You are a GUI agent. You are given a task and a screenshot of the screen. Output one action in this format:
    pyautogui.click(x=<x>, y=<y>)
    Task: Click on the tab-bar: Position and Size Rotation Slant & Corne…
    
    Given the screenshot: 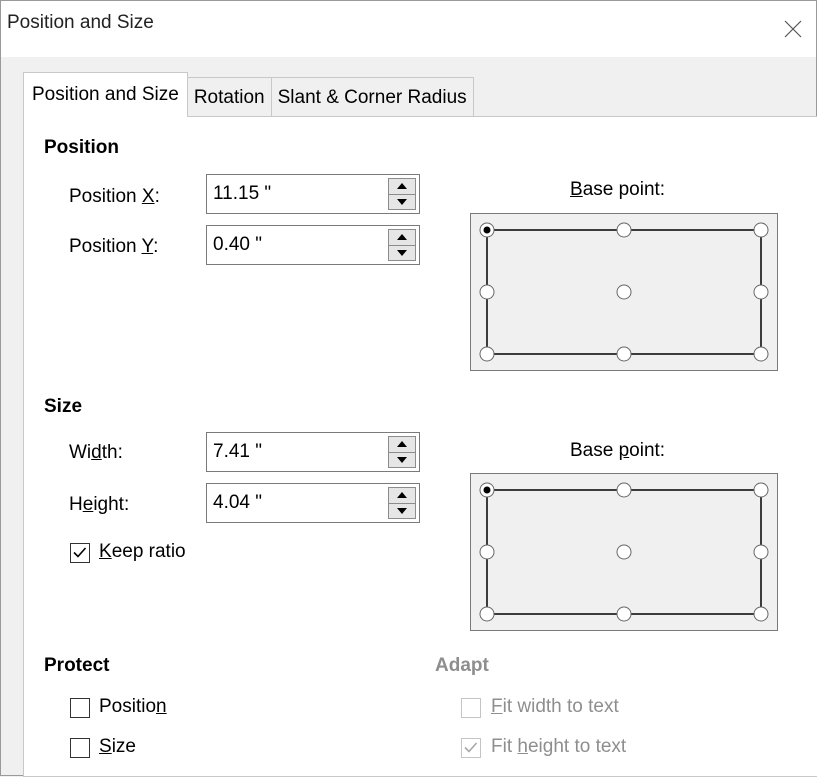 What is the action you would take?
    pyautogui.click(x=248, y=94)
    